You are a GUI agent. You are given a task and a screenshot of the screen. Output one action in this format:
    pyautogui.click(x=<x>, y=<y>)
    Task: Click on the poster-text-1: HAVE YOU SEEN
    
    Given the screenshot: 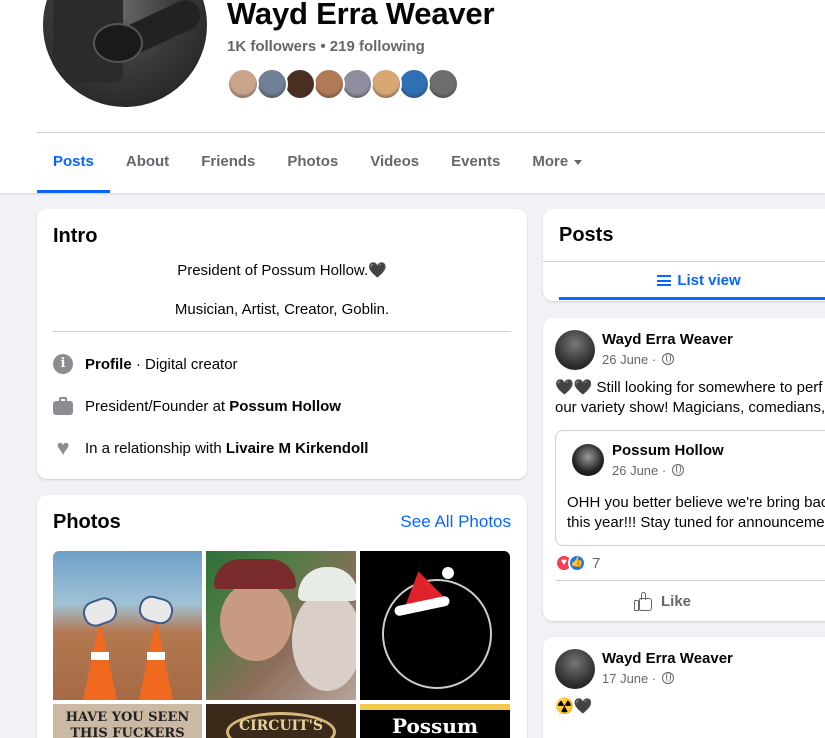 What is the action you would take?
    pyautogui.click(x=127, y=717)
    